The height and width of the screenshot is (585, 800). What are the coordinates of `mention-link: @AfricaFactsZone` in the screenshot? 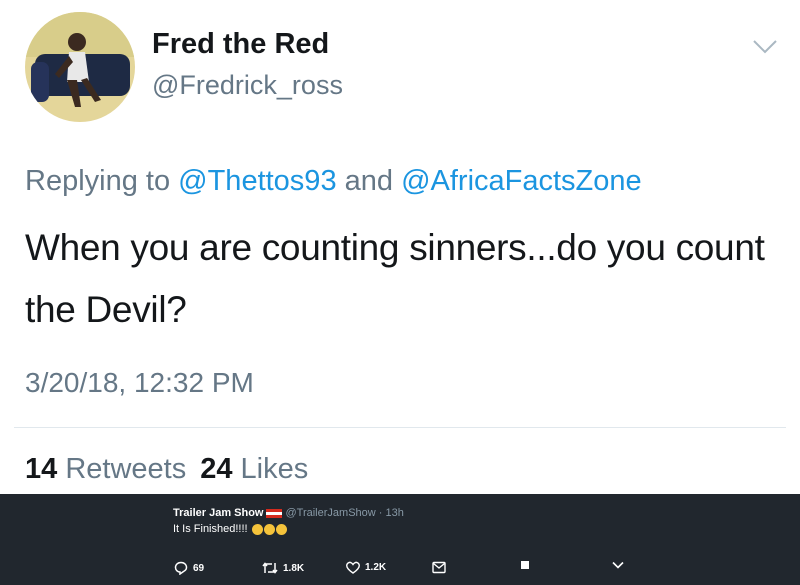 It's located at (521, 181).